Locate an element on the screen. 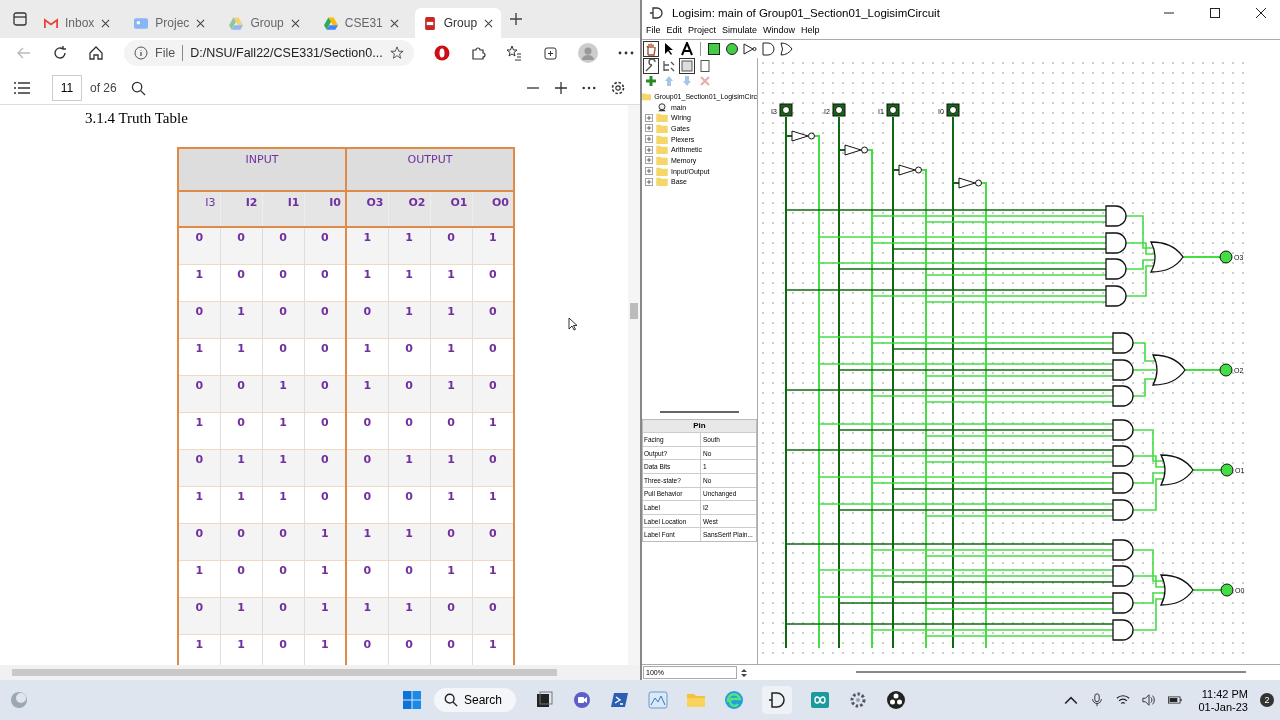 Image resolution: width=1280 pixels, height=720 pixels. menu-item: Project is located at coordinates (702, 31).